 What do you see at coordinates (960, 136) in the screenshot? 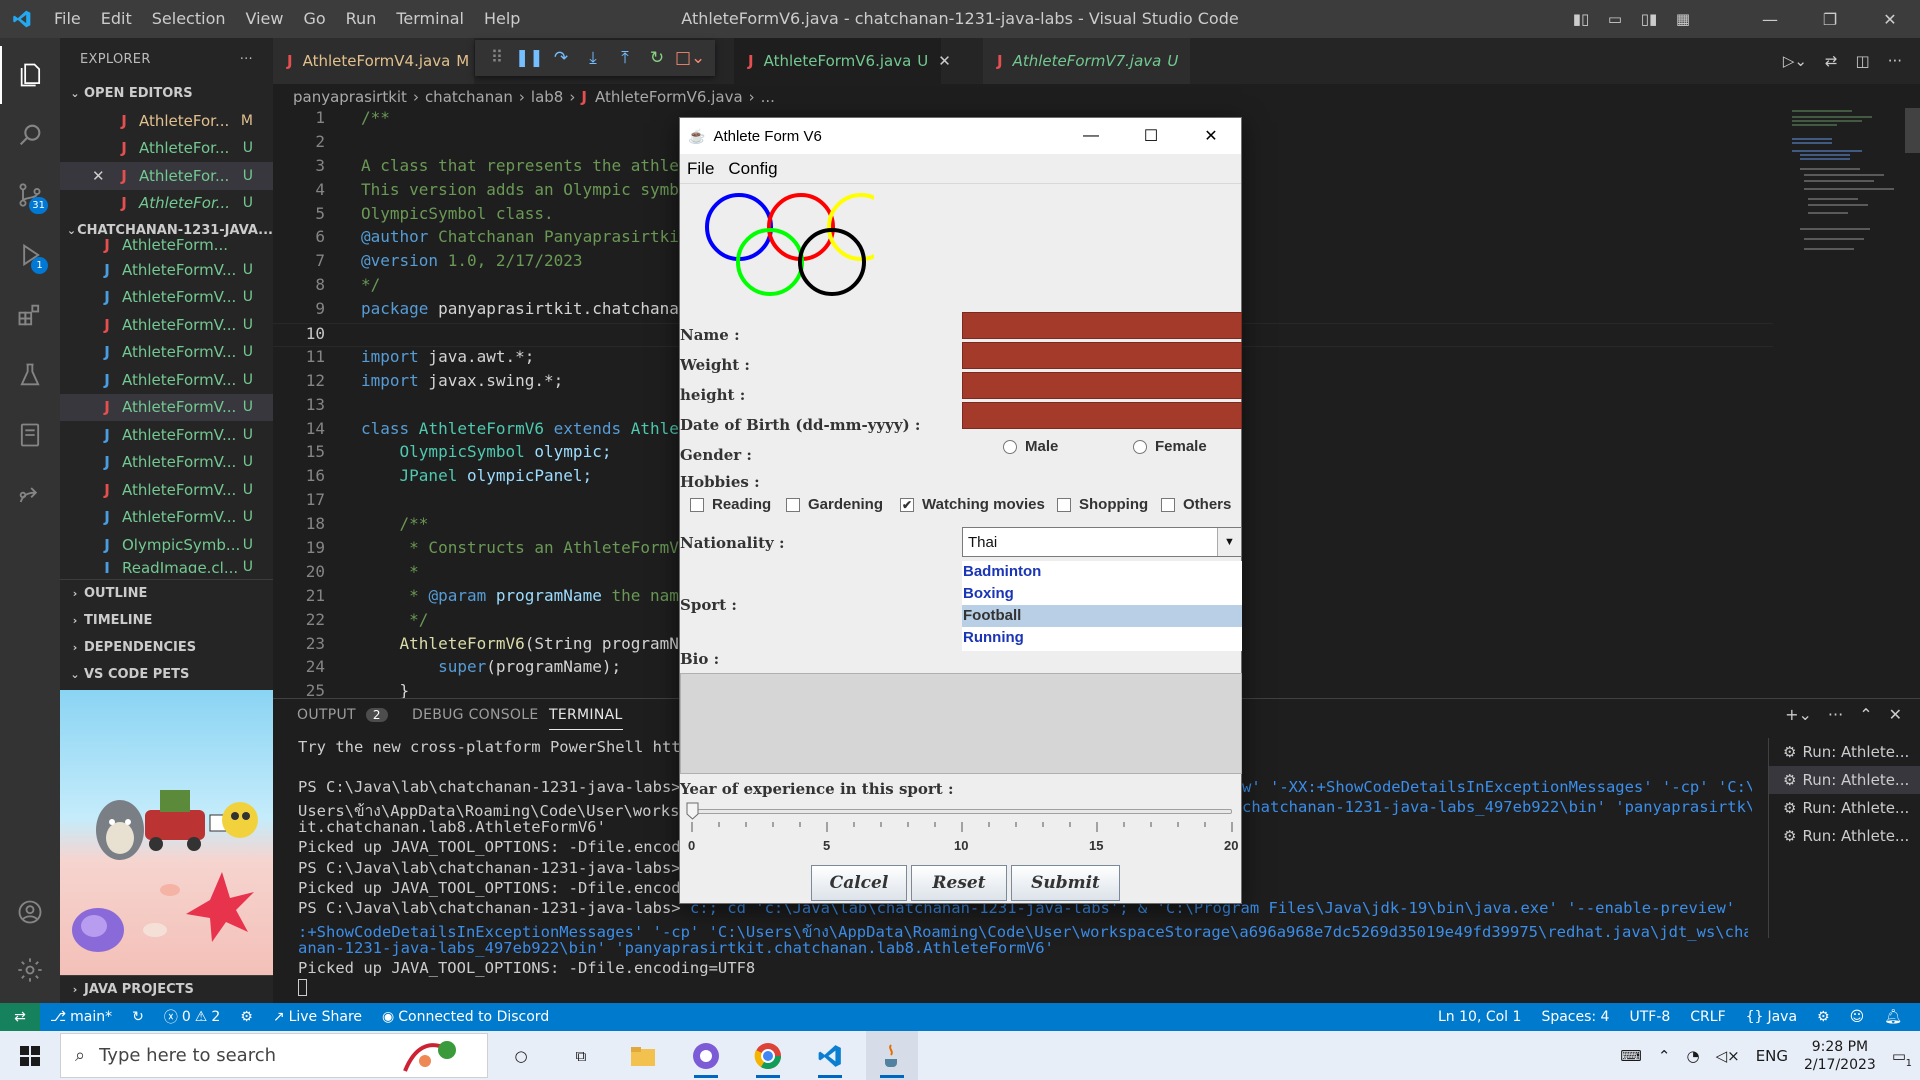
I see `java-window-titlebar: ☕ Athlete Form V6 — ☐ ✕` at bounding box center [960, 136].